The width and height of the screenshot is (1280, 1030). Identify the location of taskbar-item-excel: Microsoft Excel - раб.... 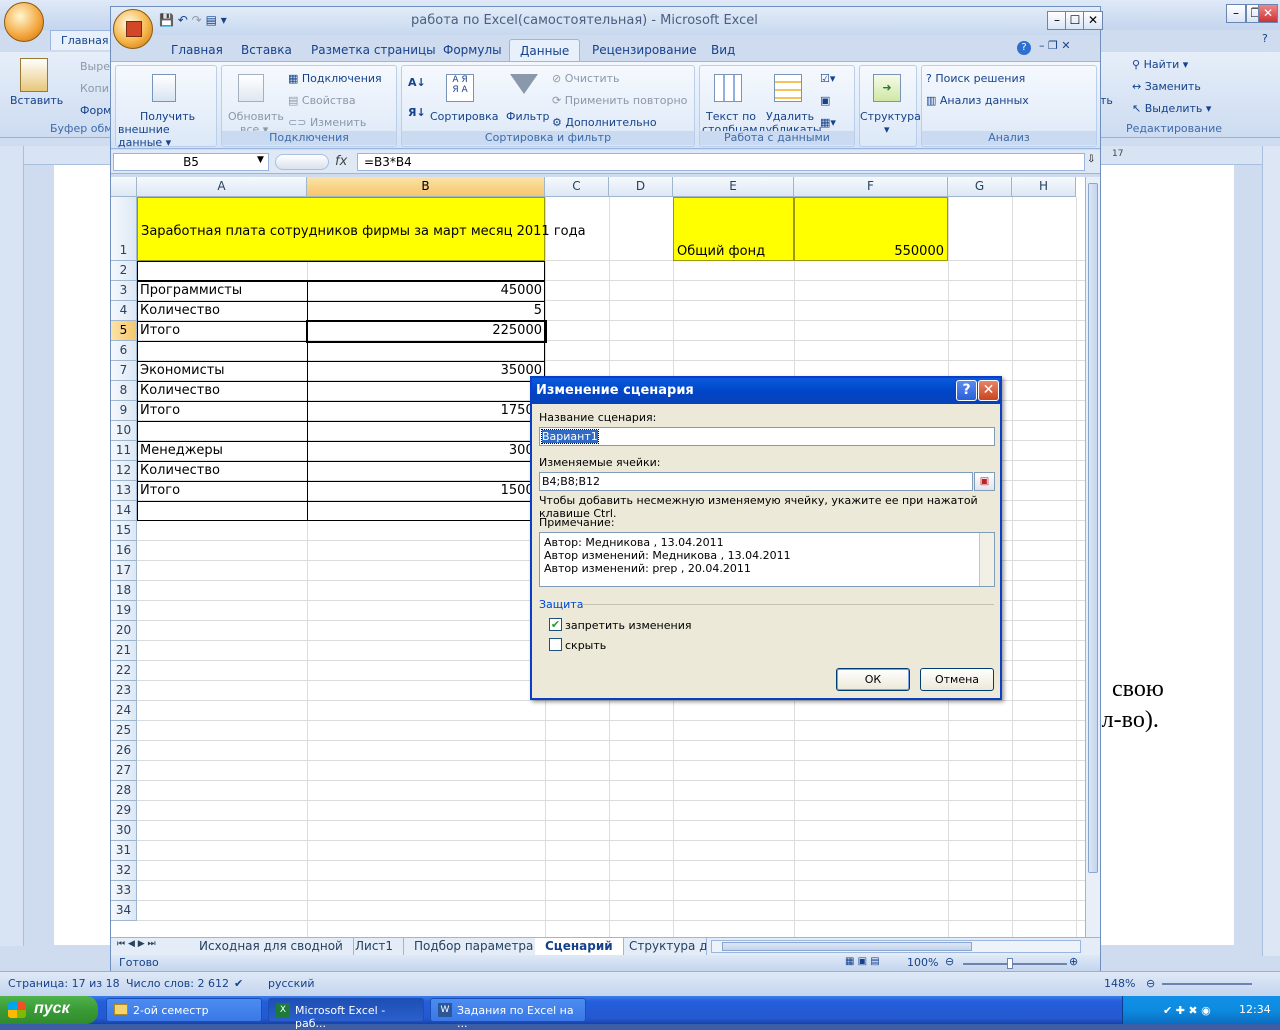
(346, 1014).